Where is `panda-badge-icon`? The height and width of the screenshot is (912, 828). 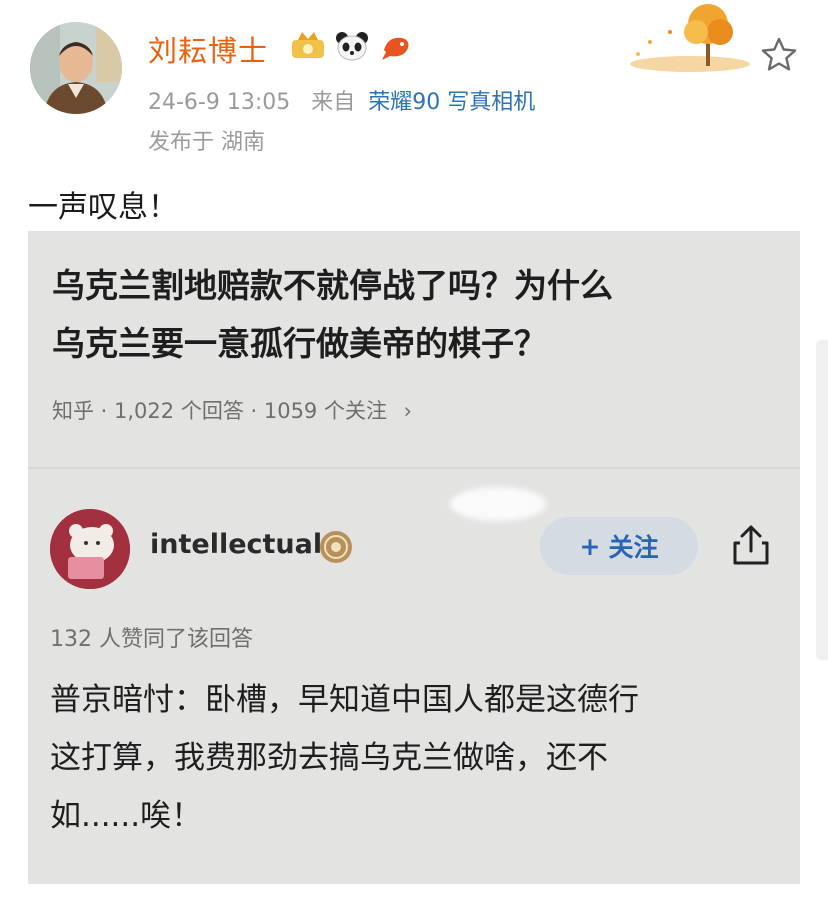 panda-badge-icon is located at coordinates (352, 46).